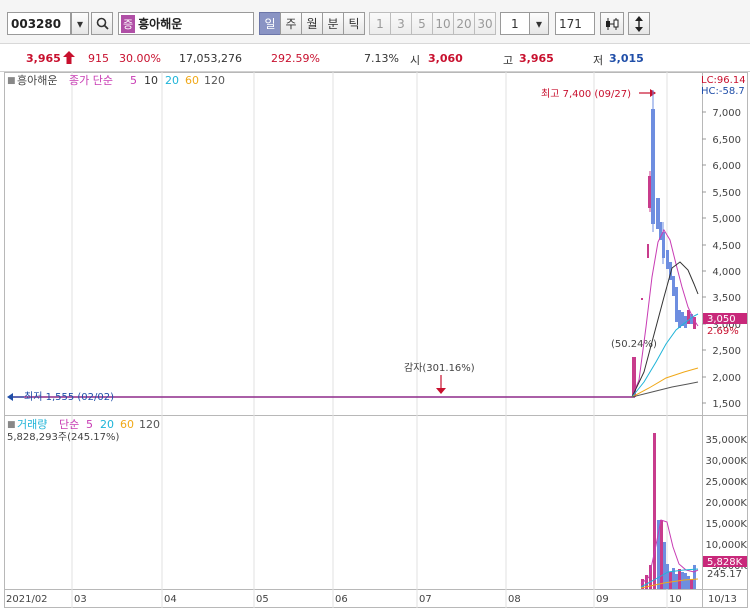 Image resolution: width=750 pixels, height=609 pixels. I want to click on search-button, so click(102, 23).